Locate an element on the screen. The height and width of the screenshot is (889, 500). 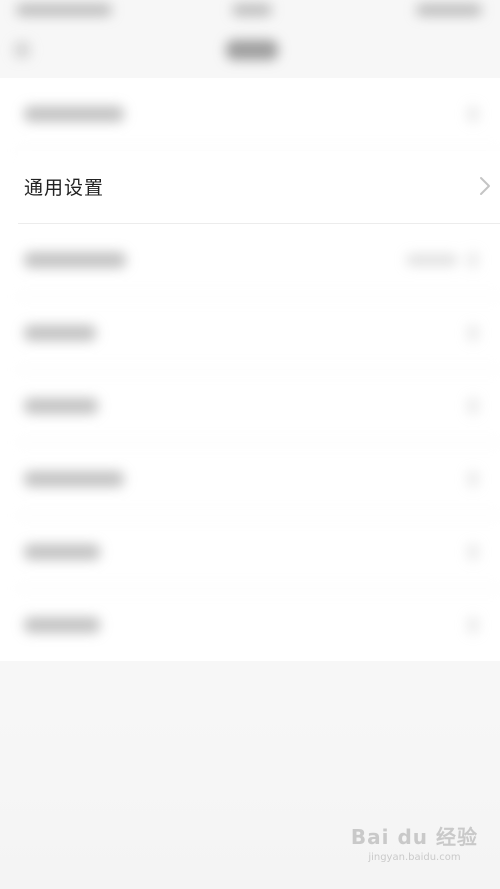
watermark: Bai du 经验 jingyan.baidu.com is located at coordinates (414, 842).